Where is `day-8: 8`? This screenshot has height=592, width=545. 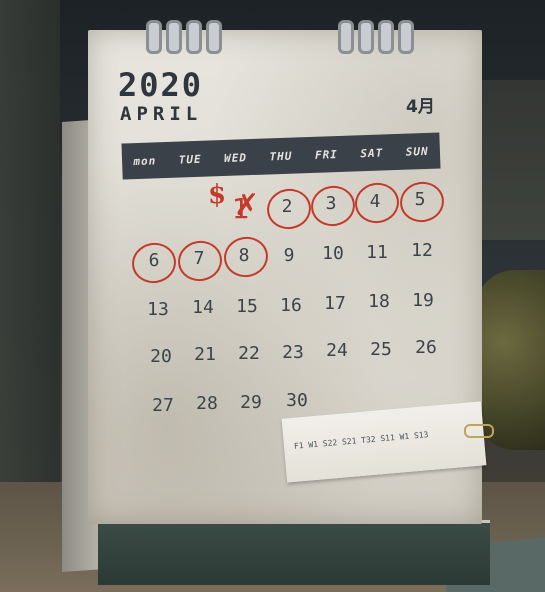
day-8: 8 is located at coordinates (244, 256).